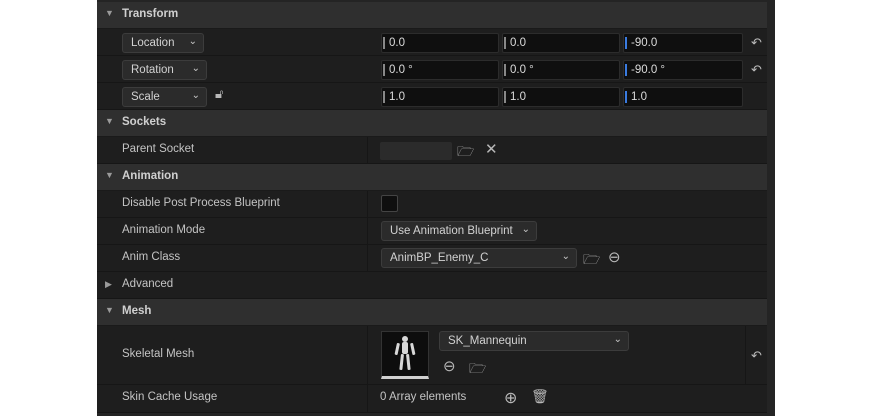  What do you see at coordinates (144, 122) in the screenshot?
I see `section-title: Sockets` at bounding box center [144, 122].